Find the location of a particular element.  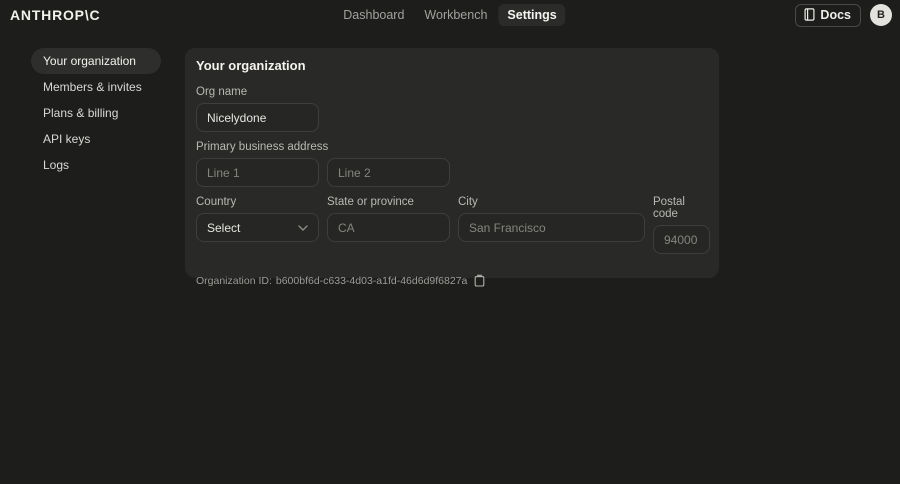

city-label: City is located at coordinates (468, 202).